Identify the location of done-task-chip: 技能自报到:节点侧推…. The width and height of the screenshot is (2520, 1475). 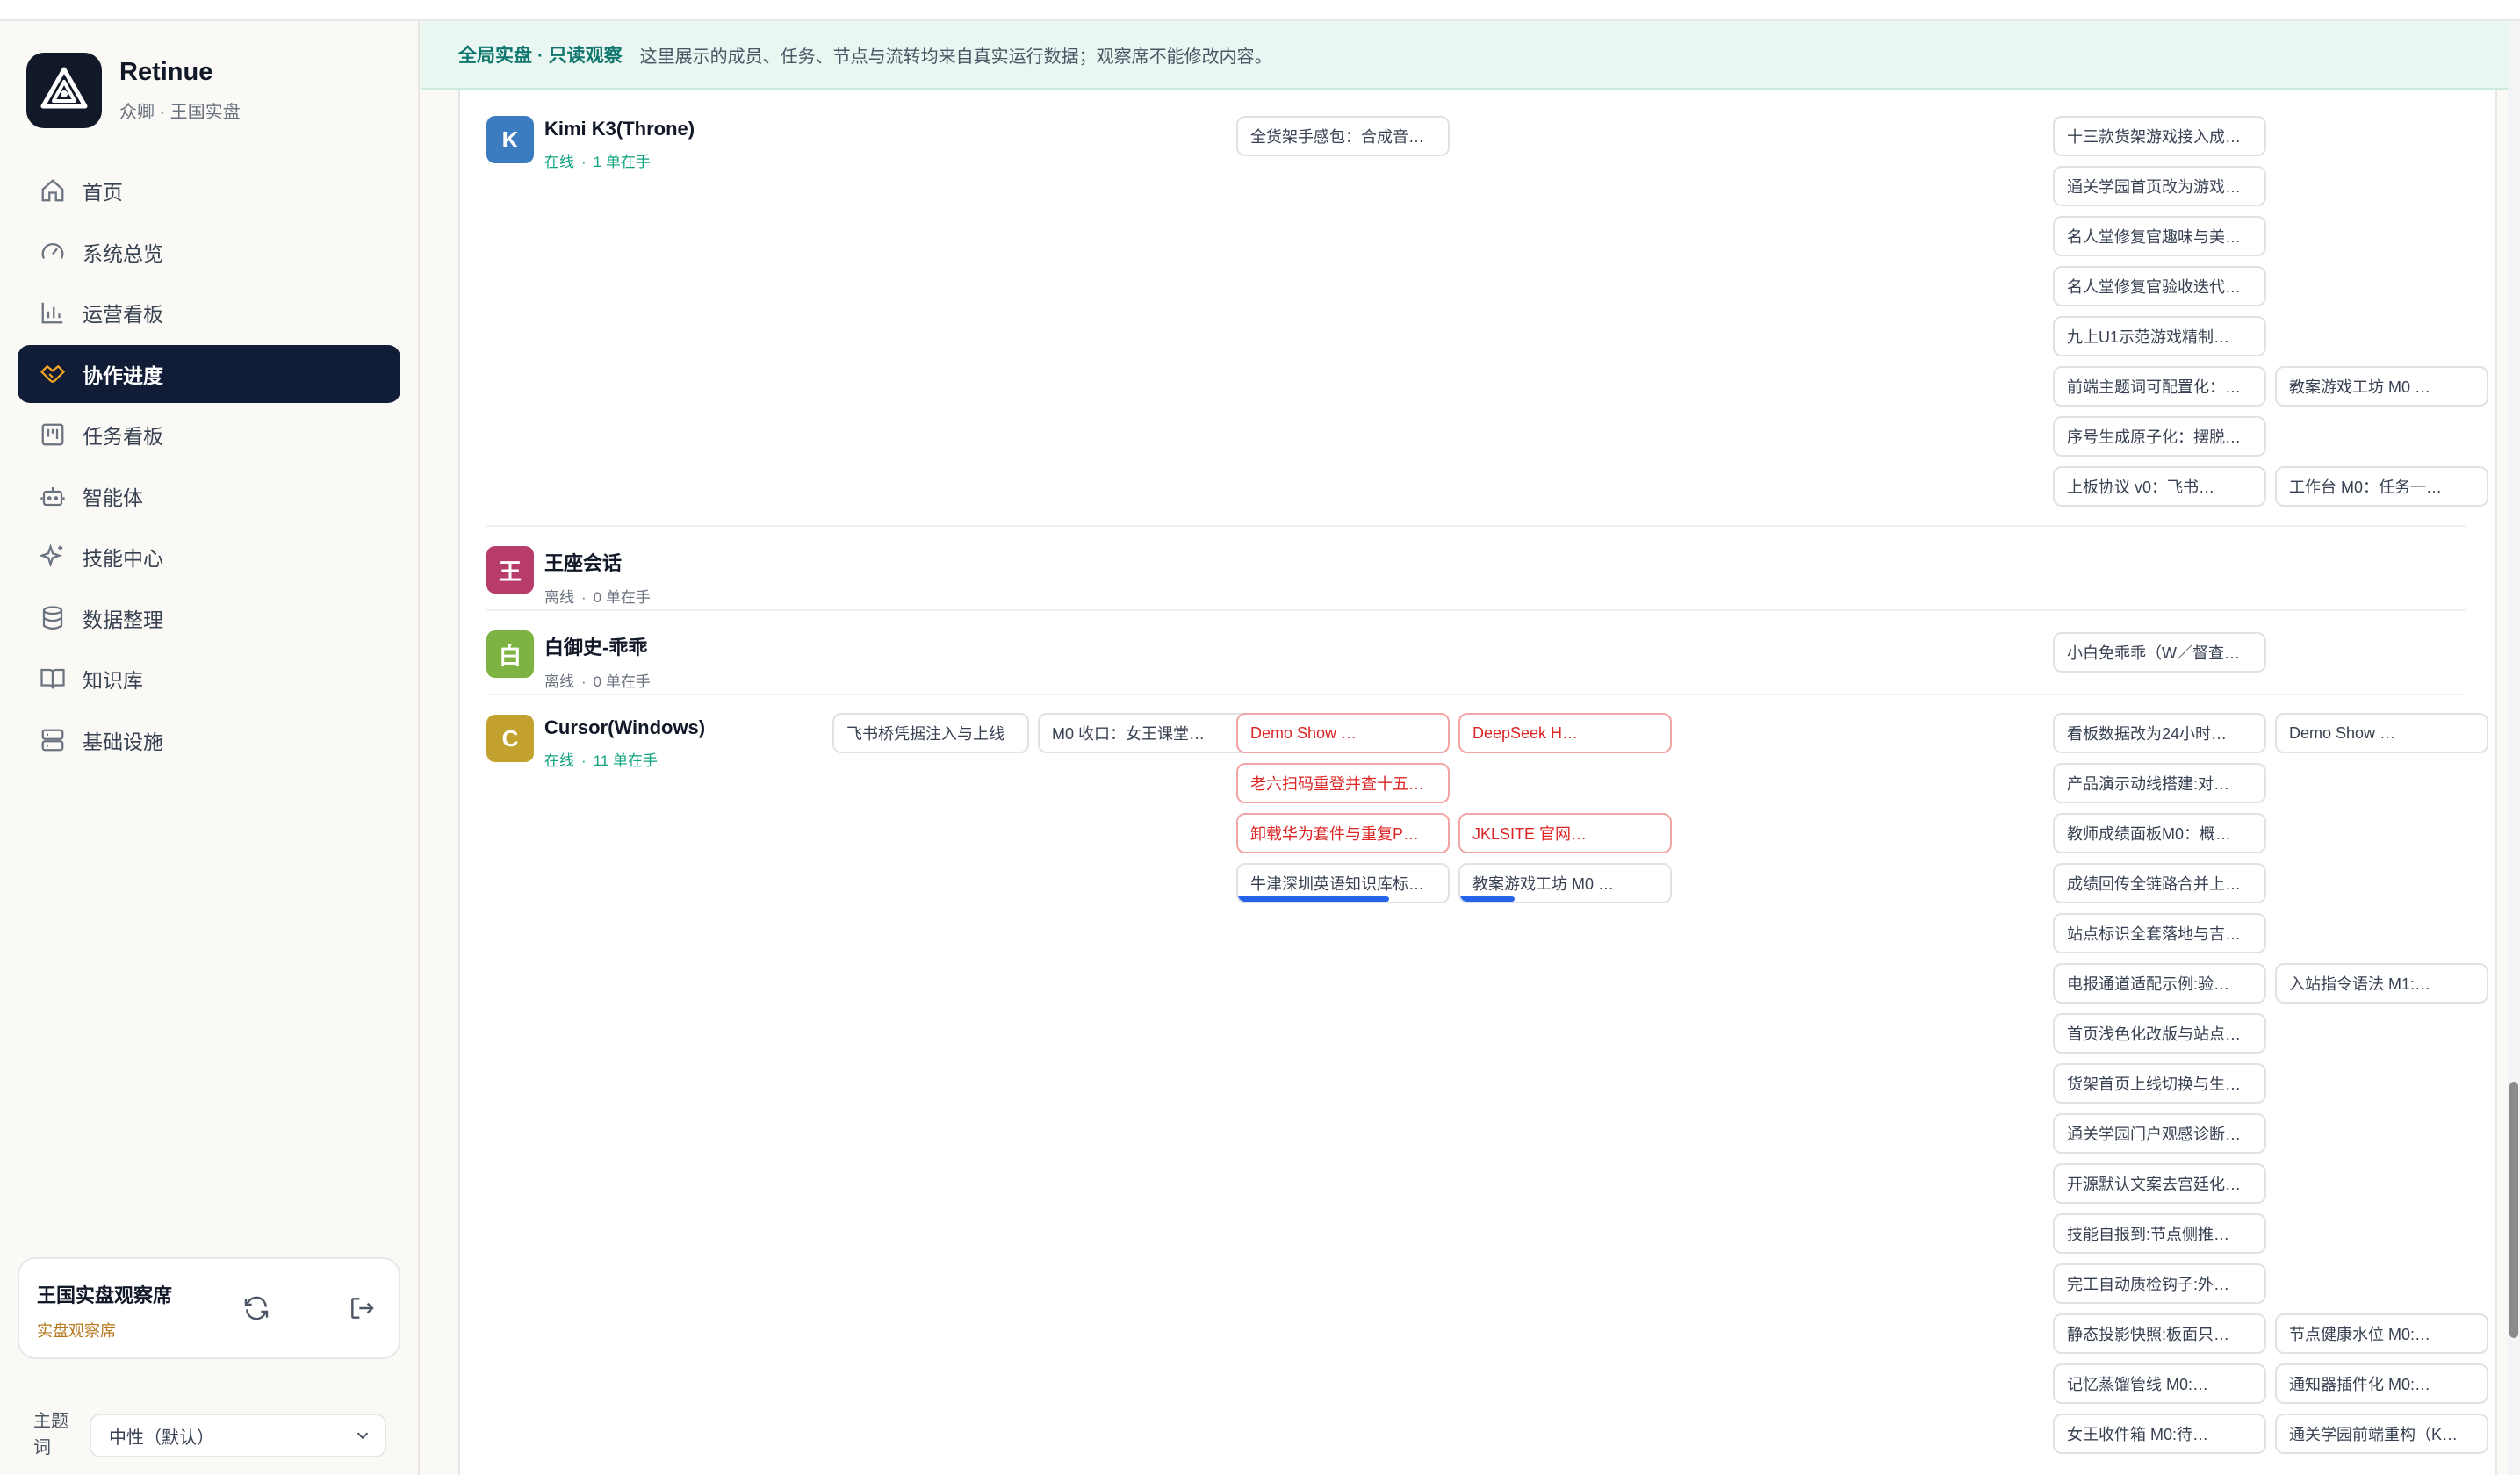
(2159, 1233).